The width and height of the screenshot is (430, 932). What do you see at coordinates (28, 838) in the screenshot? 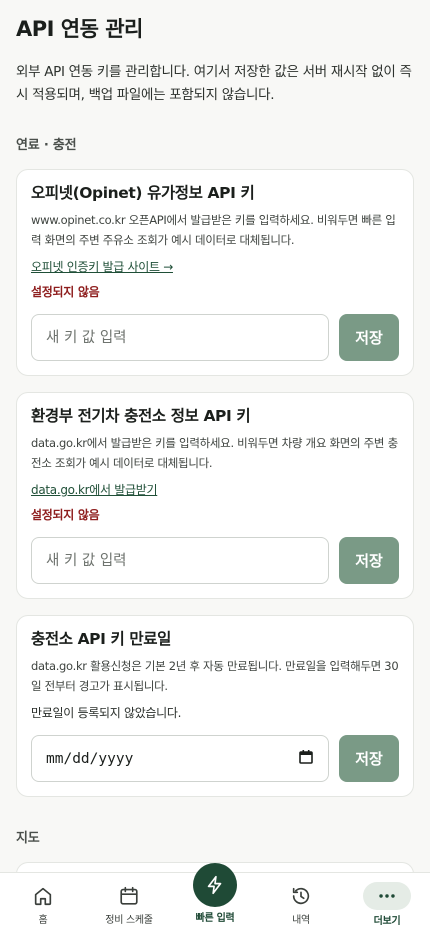
I see `section-title-map: 지도` at bounding box center [28, 838].